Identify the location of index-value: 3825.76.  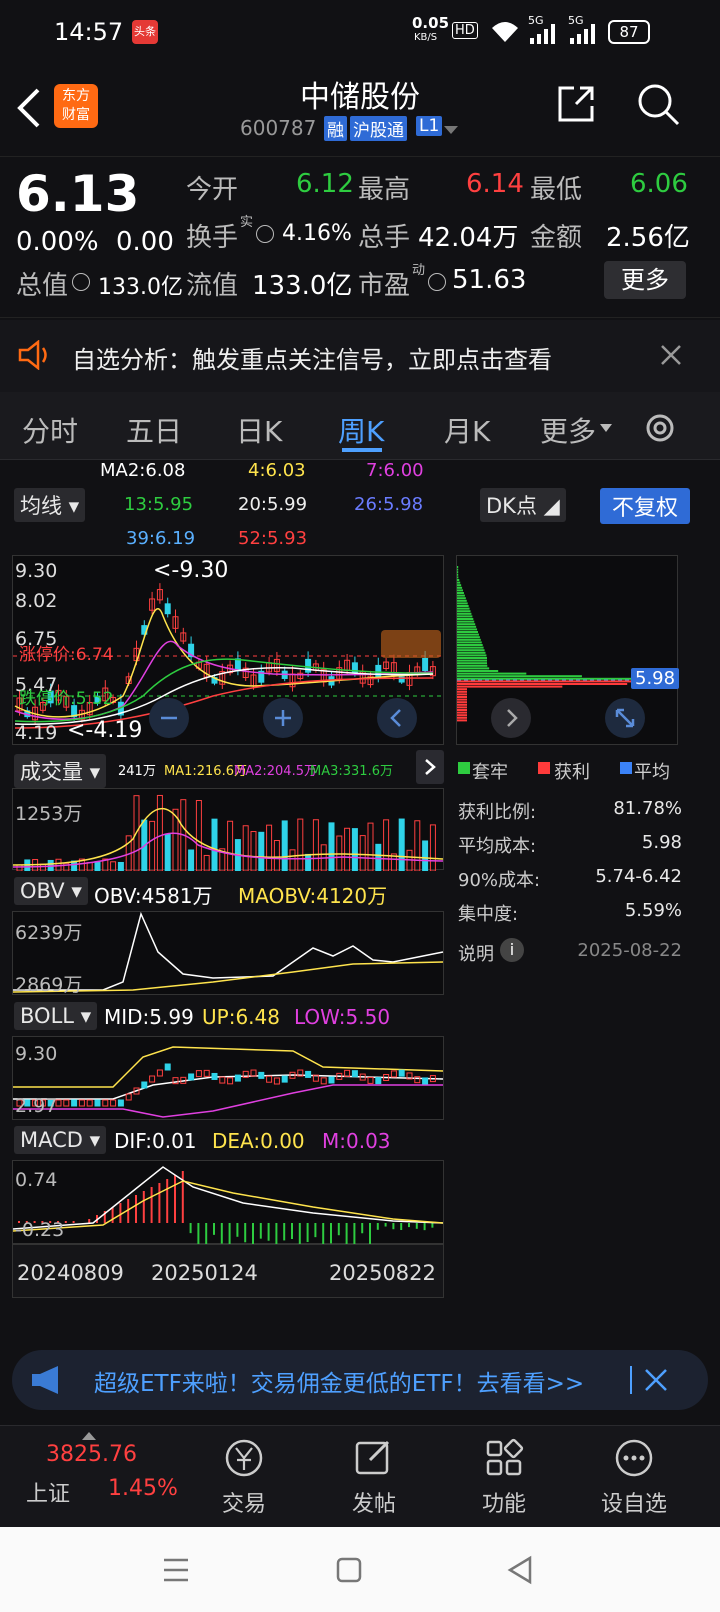
(91, 1454).